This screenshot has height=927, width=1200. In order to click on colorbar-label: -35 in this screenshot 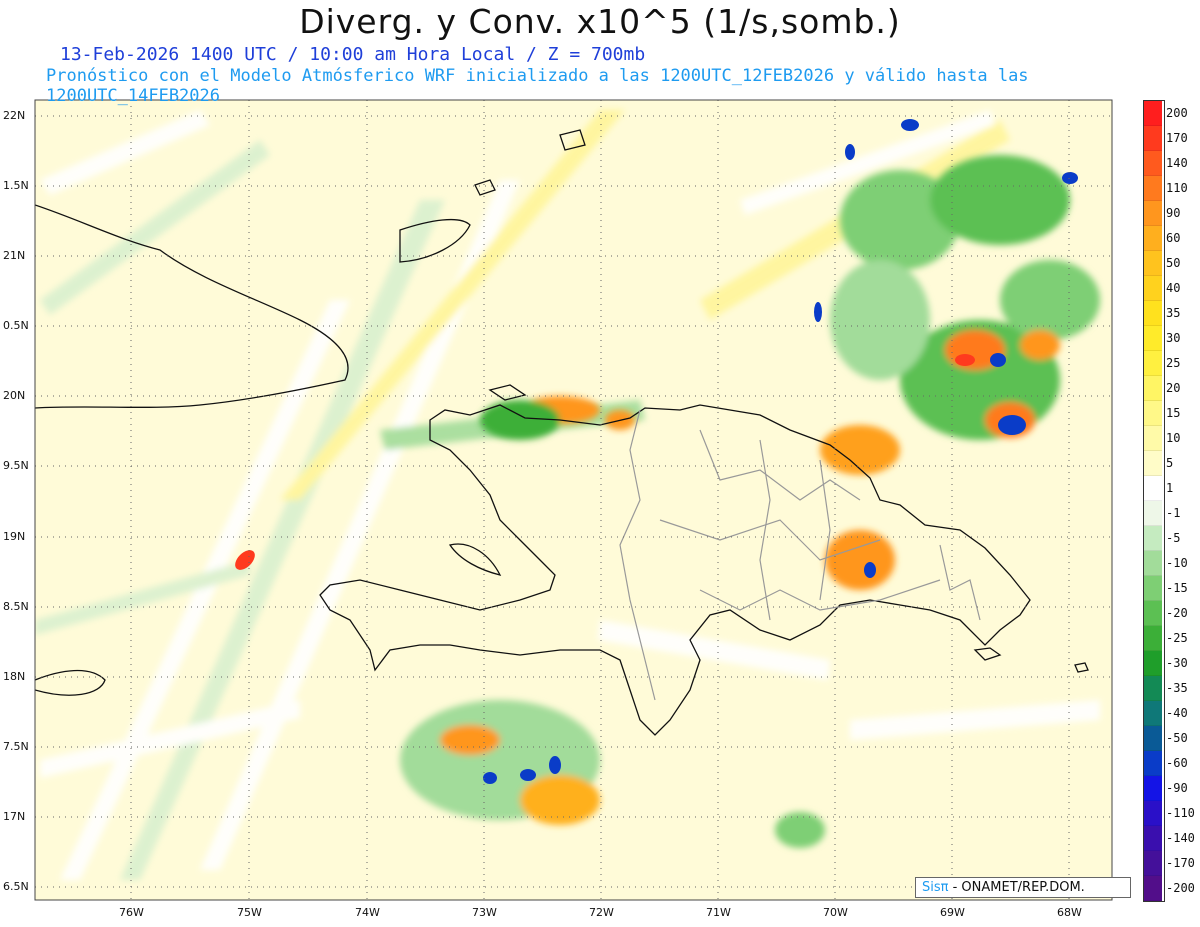, I will do `click(1177, 687)`.